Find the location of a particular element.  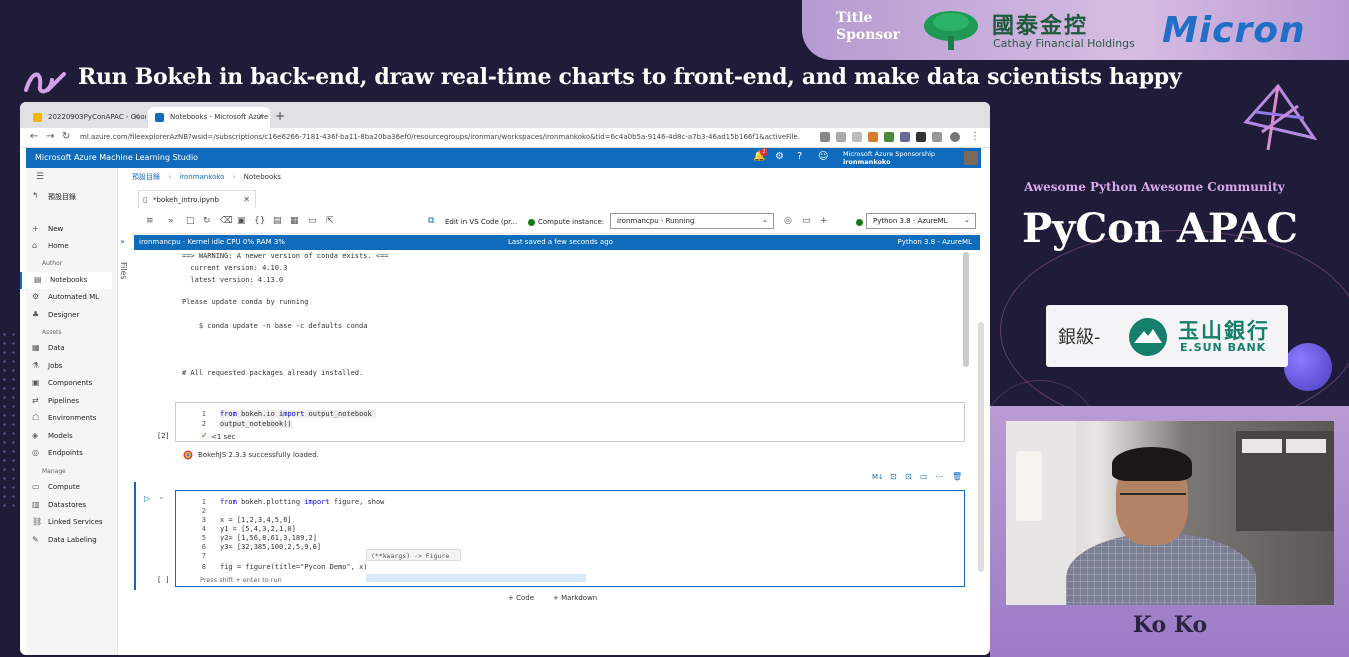

sidebar-item-notebooks: ▤ Notebooks is located at coordinates (66, 280).